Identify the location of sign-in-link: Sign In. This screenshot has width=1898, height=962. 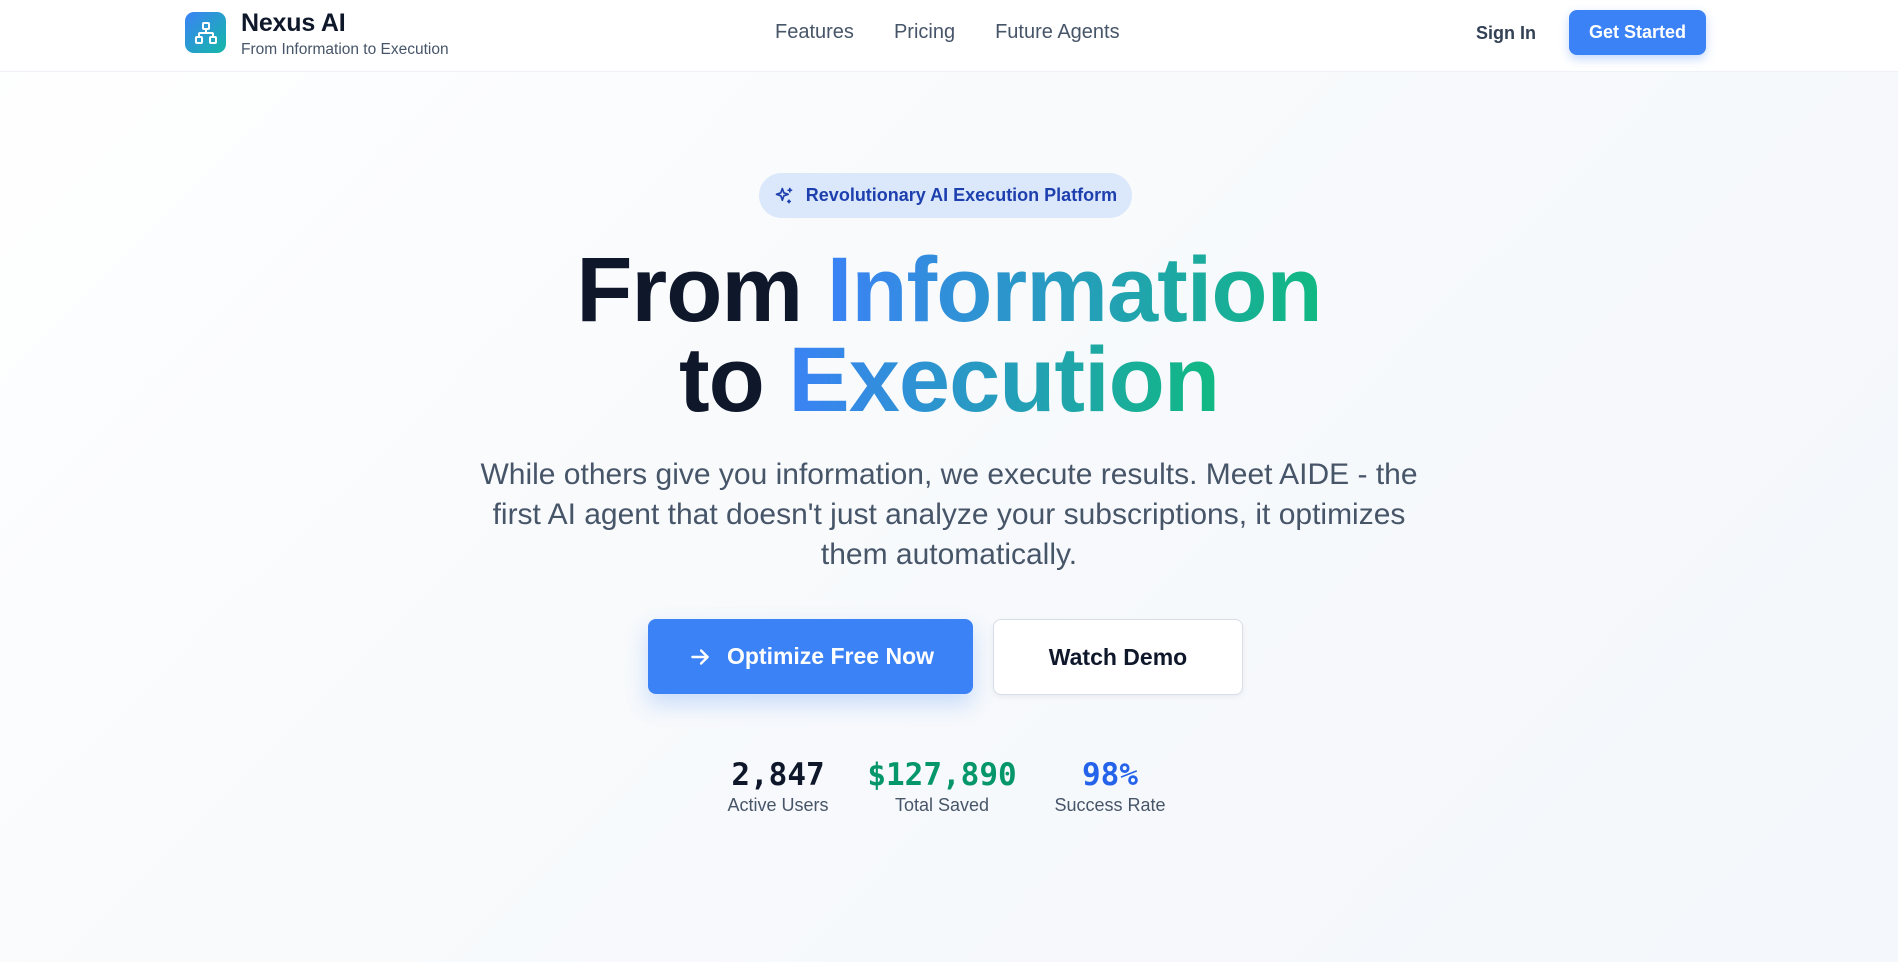
(1506, 33).